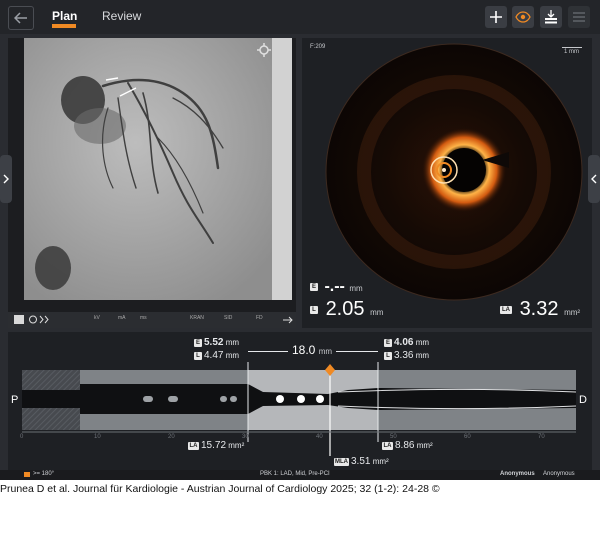 The width and height of the screenshot is (600, 541). I want to click on angio-label-kv: kV, so click(97, 318).